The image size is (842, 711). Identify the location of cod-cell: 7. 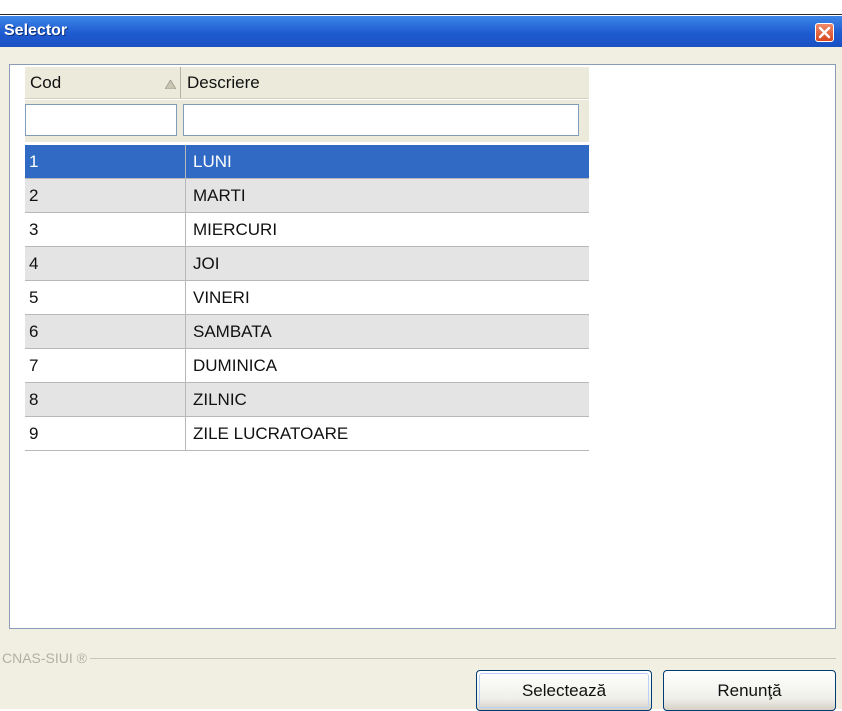
(105, 365).